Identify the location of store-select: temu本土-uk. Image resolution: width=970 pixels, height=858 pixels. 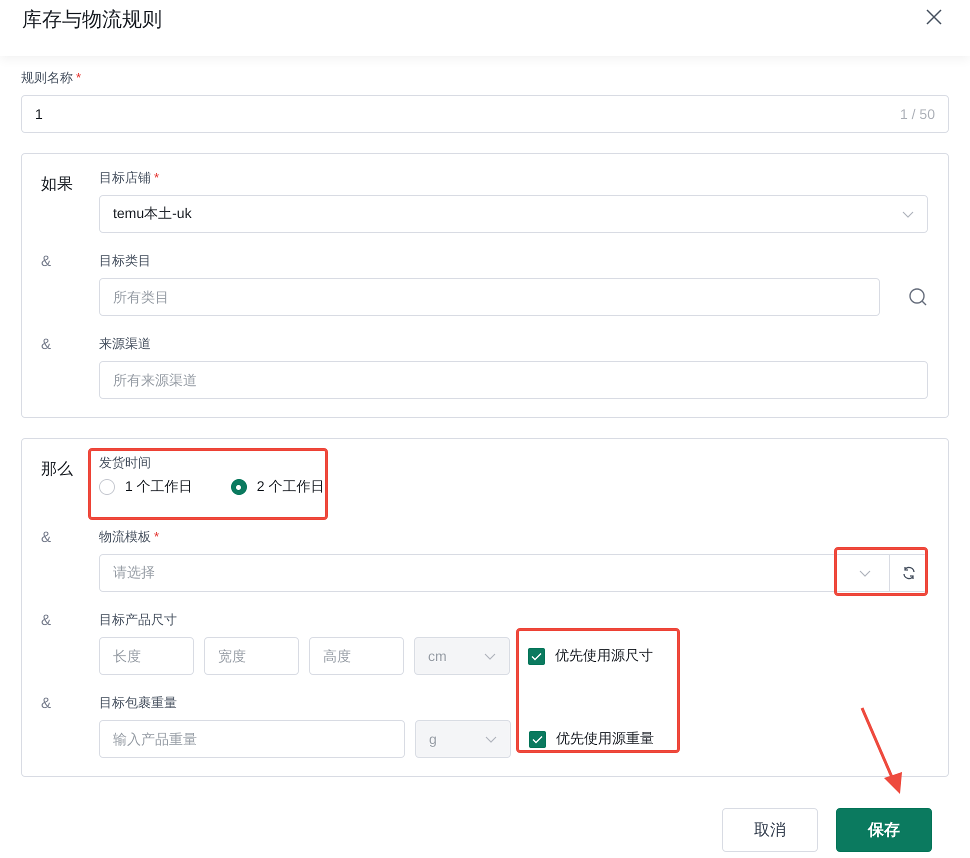
(513, 214).